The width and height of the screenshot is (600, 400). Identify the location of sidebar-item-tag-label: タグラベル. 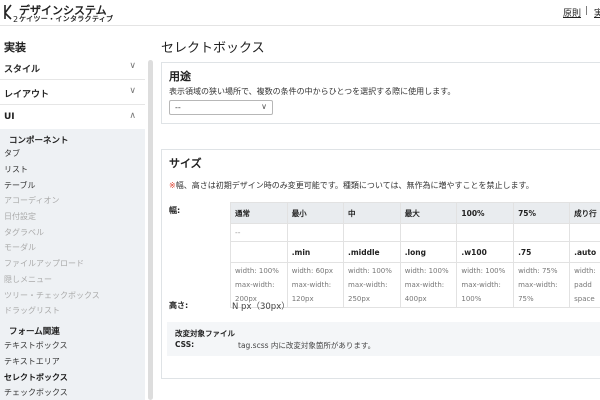
(24, 232).